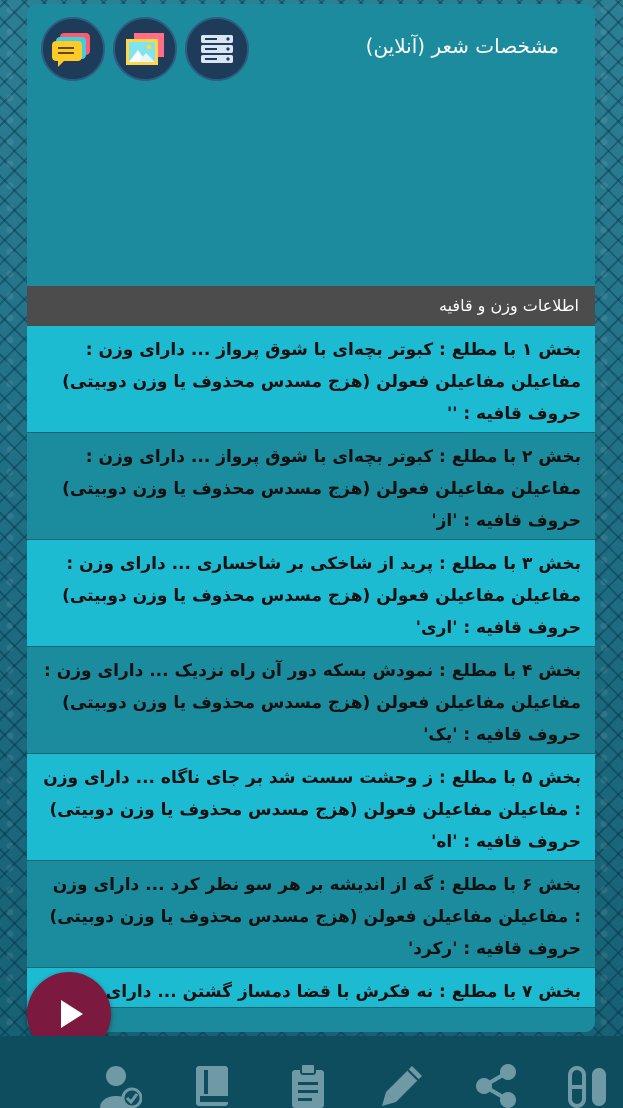  Describe the element at coordinates (145, 49) in the screenshot. I see `gallery-icon` at that location.